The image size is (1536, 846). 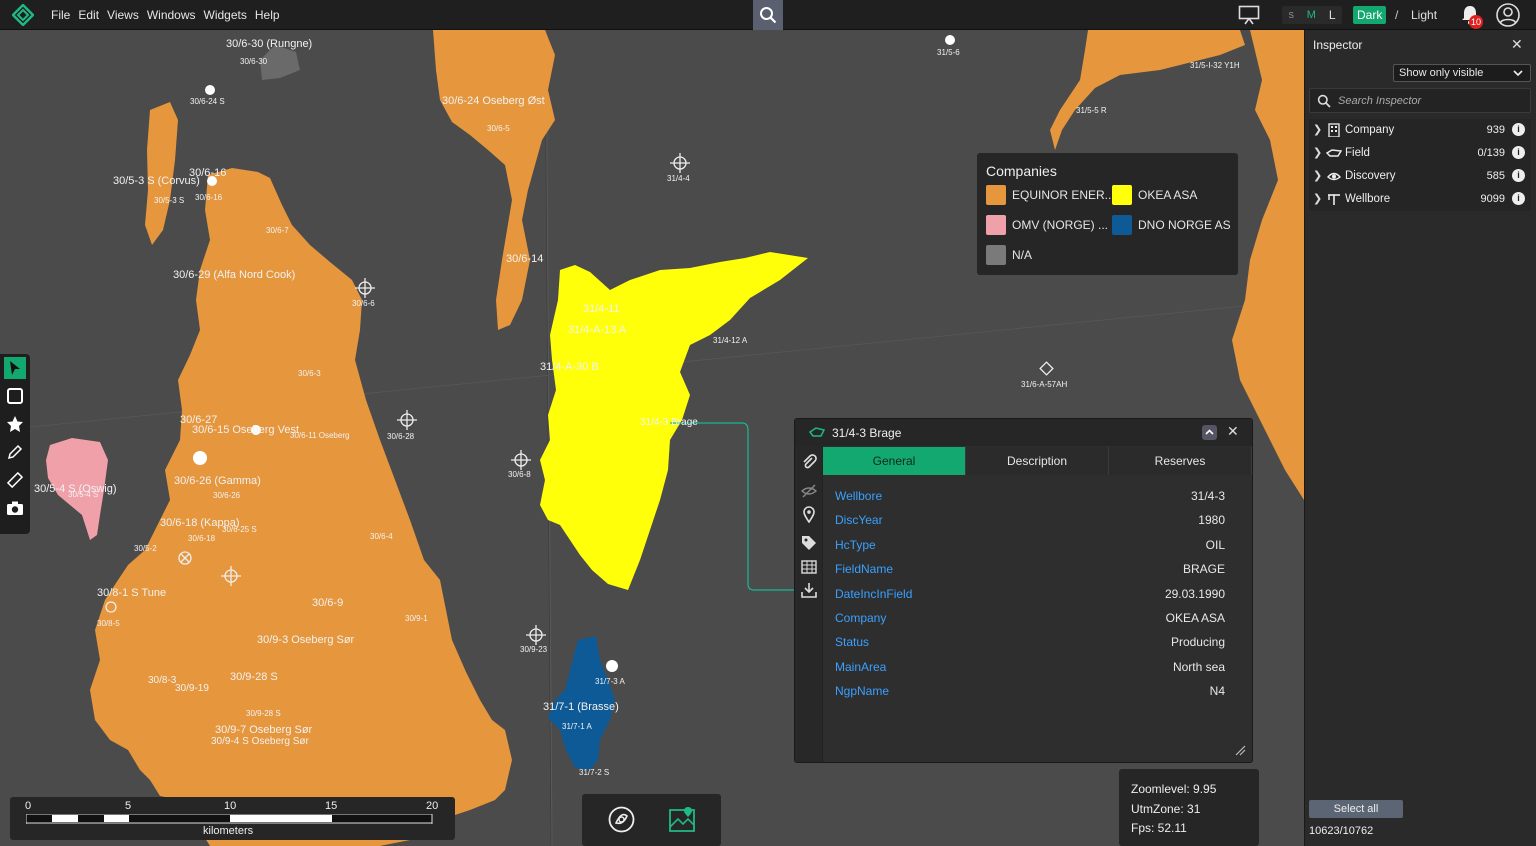 What do you see at coordinates (60, 15) in the screenshot?
I see `menu-file: File` at bounding box center [60, 15].